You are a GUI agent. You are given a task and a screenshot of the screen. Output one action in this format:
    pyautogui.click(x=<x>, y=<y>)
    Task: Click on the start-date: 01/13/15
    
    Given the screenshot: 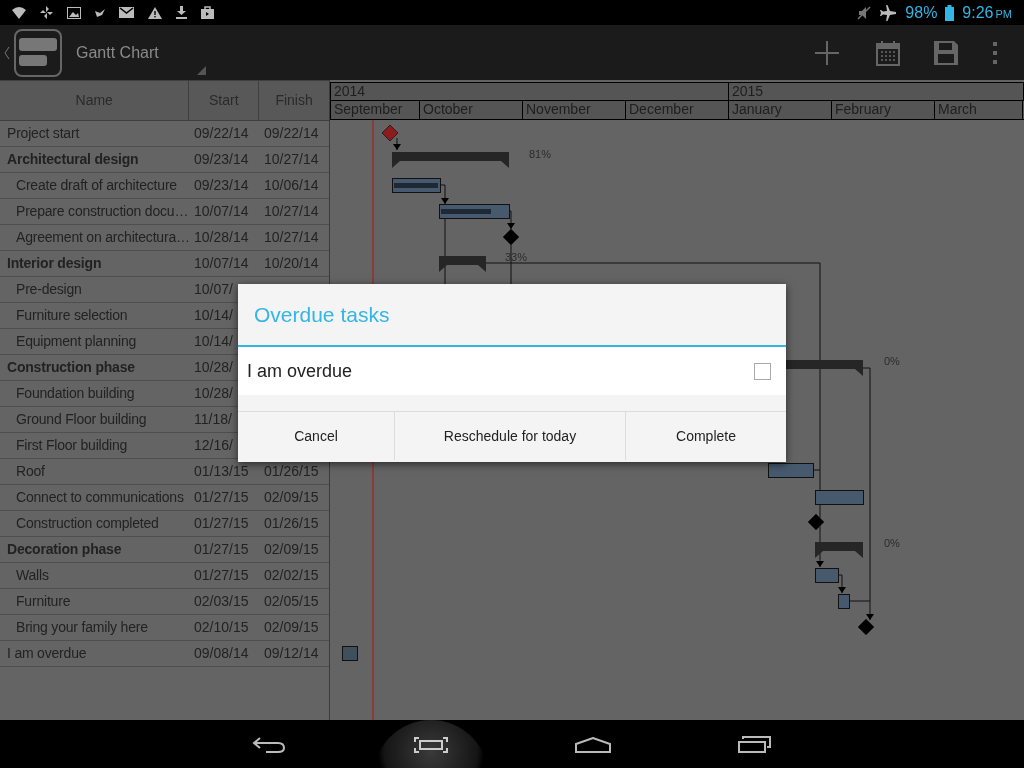 What is the action you would take?
    pyautogui.click(x=221, y=471)
    